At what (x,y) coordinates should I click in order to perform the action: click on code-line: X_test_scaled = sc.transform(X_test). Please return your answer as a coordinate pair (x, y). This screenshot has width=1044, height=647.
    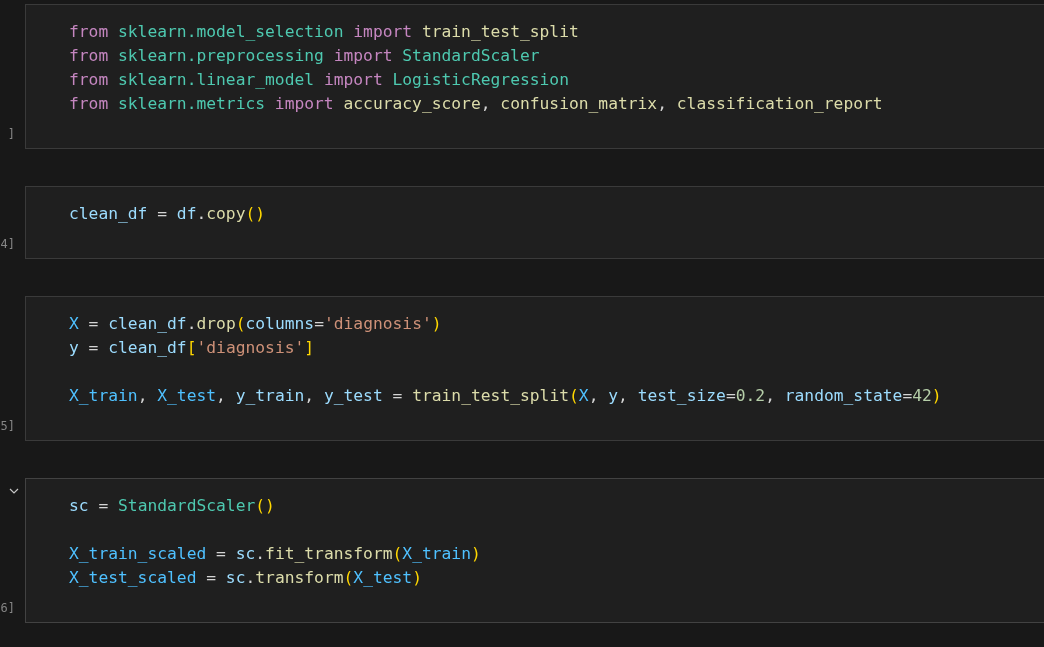
    Looking at the image, I should click on (245, 577).